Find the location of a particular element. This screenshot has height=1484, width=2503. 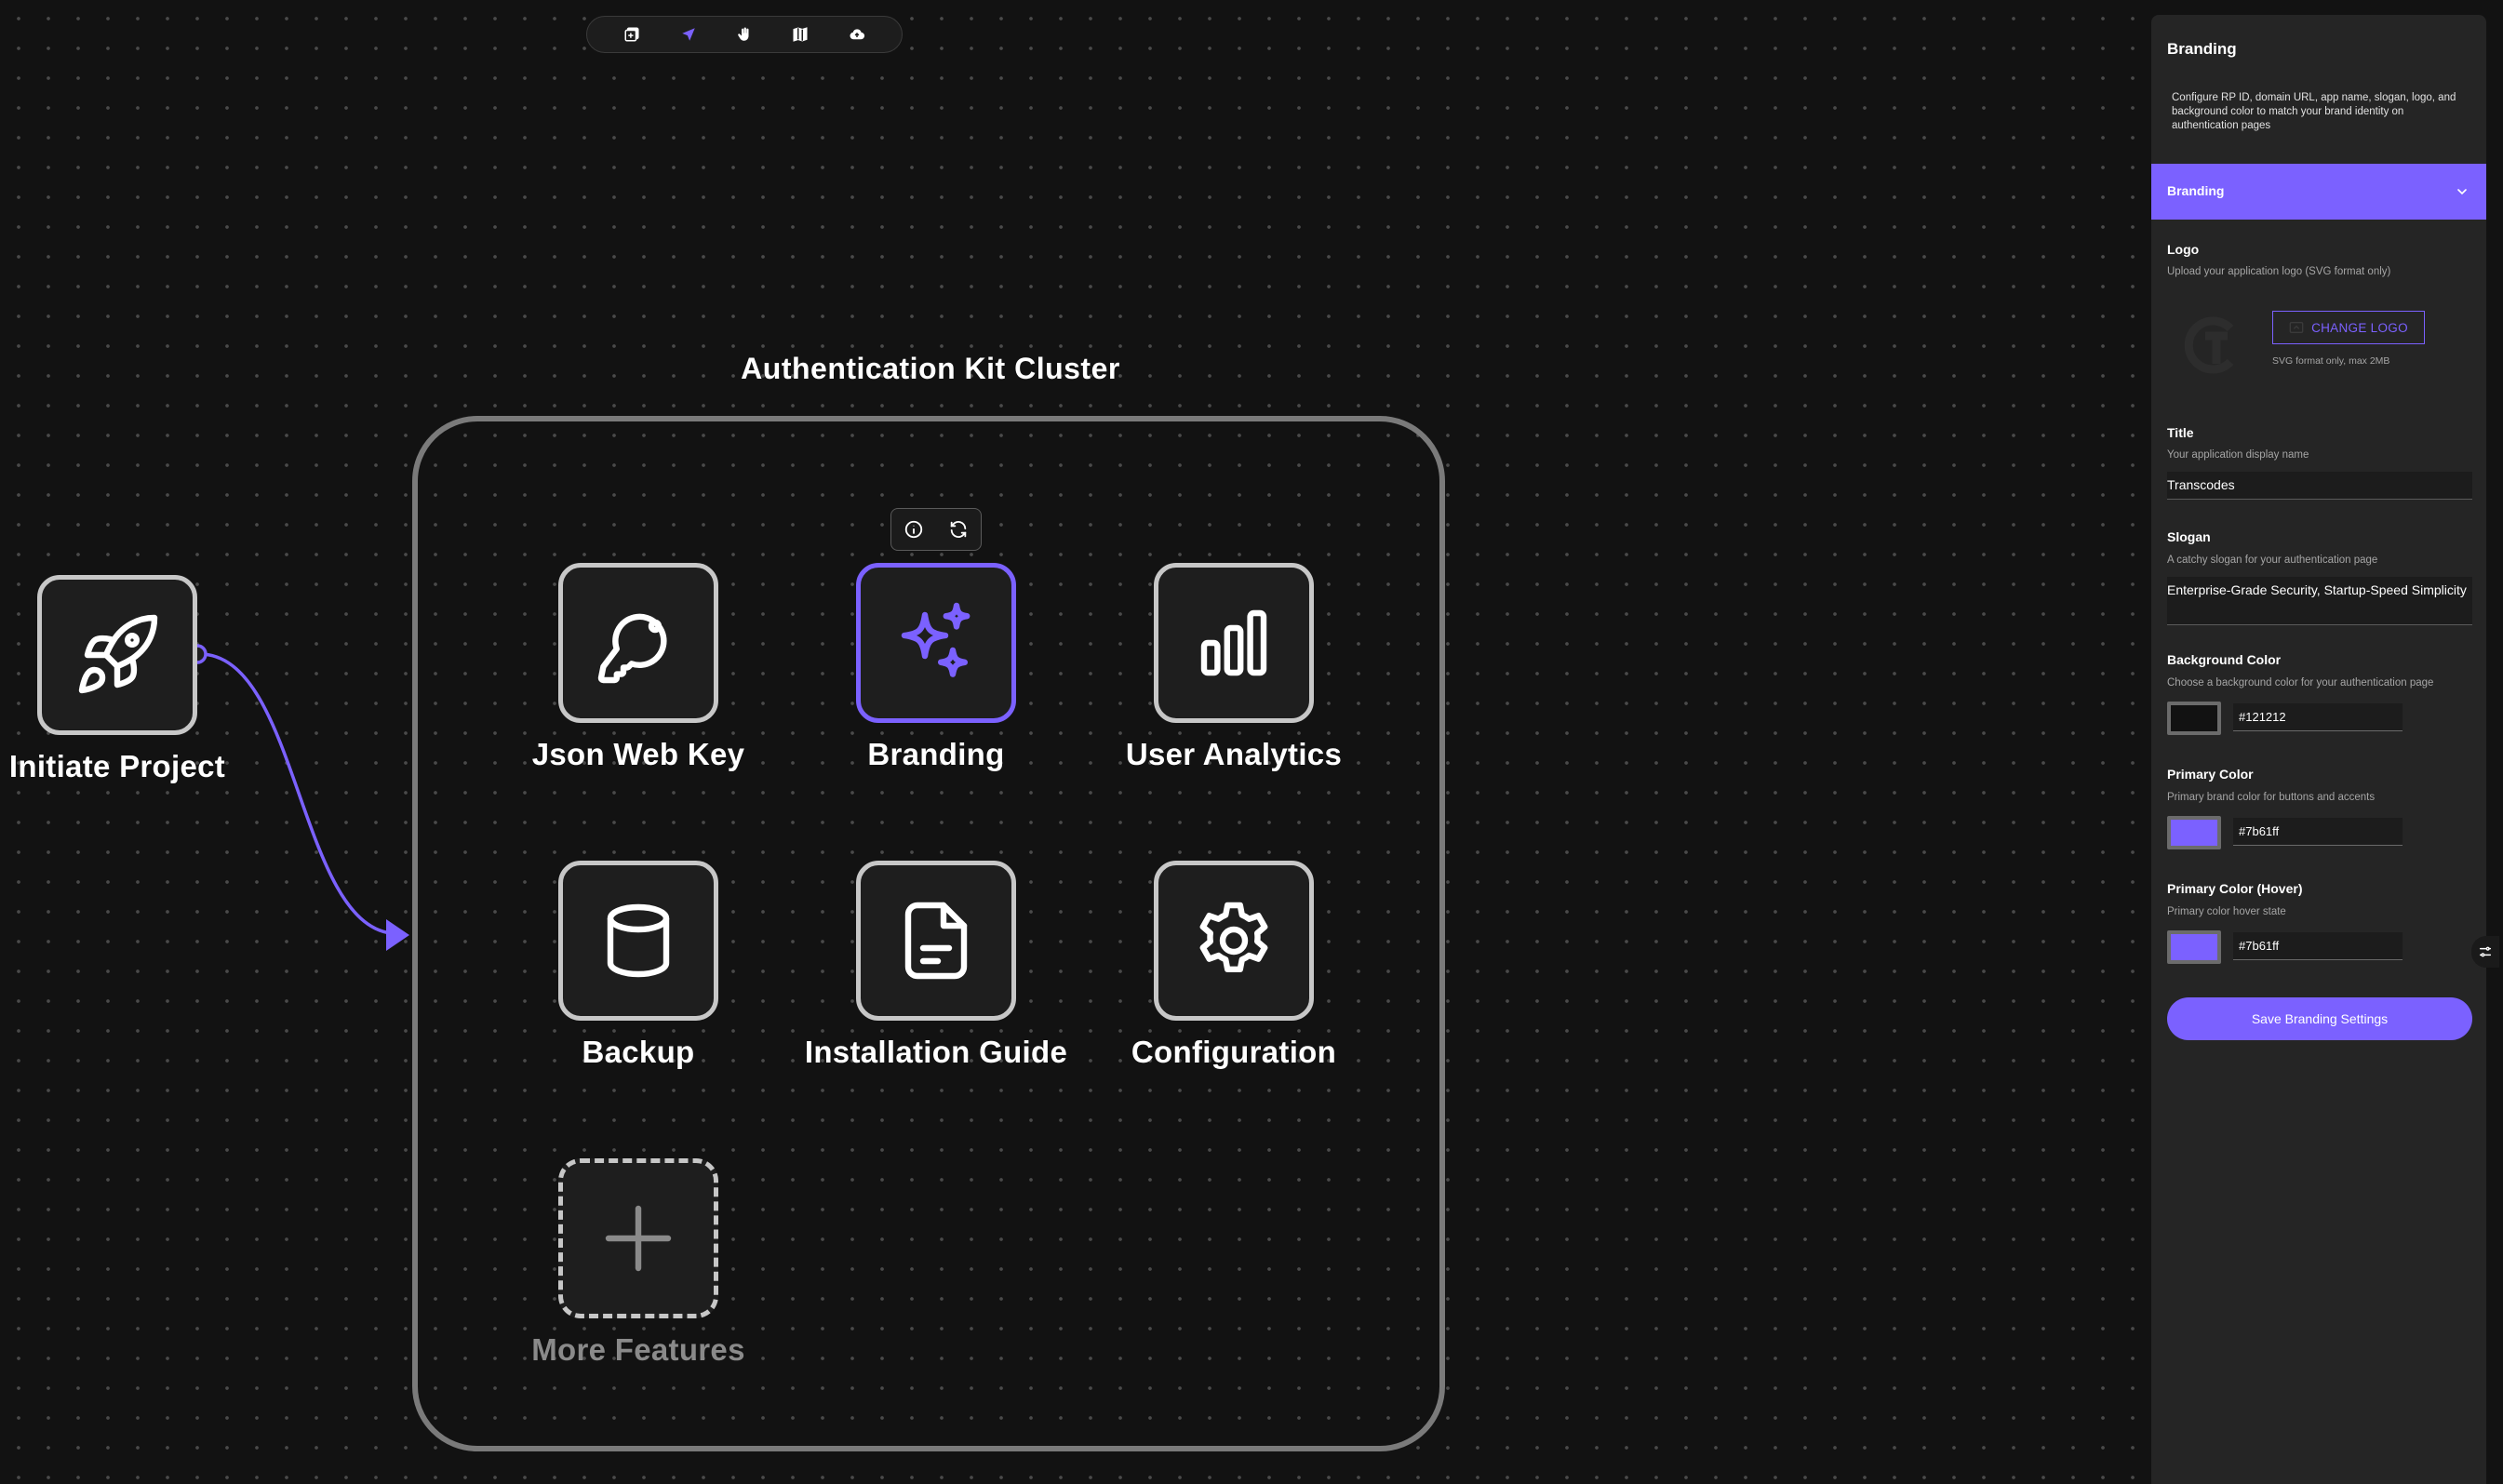

bar-chart-icon is located at coordinates (1233, 642).